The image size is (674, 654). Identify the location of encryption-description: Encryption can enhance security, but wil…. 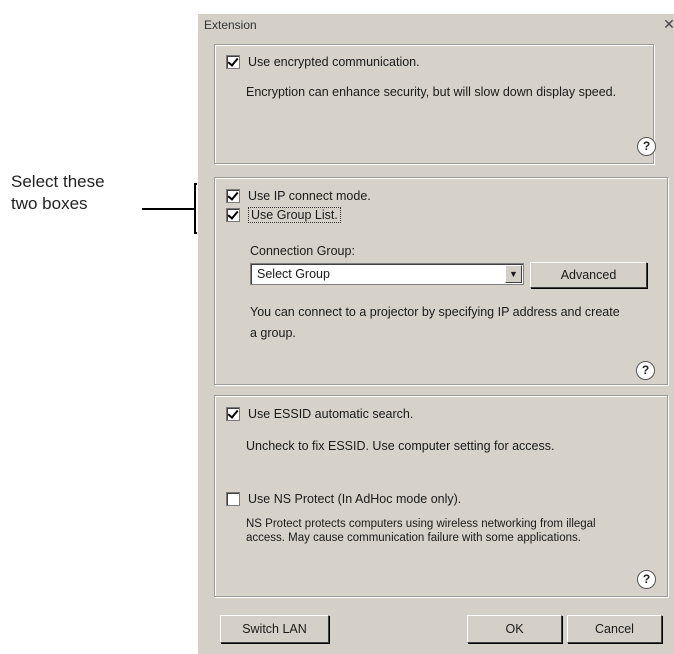
(431, 92).